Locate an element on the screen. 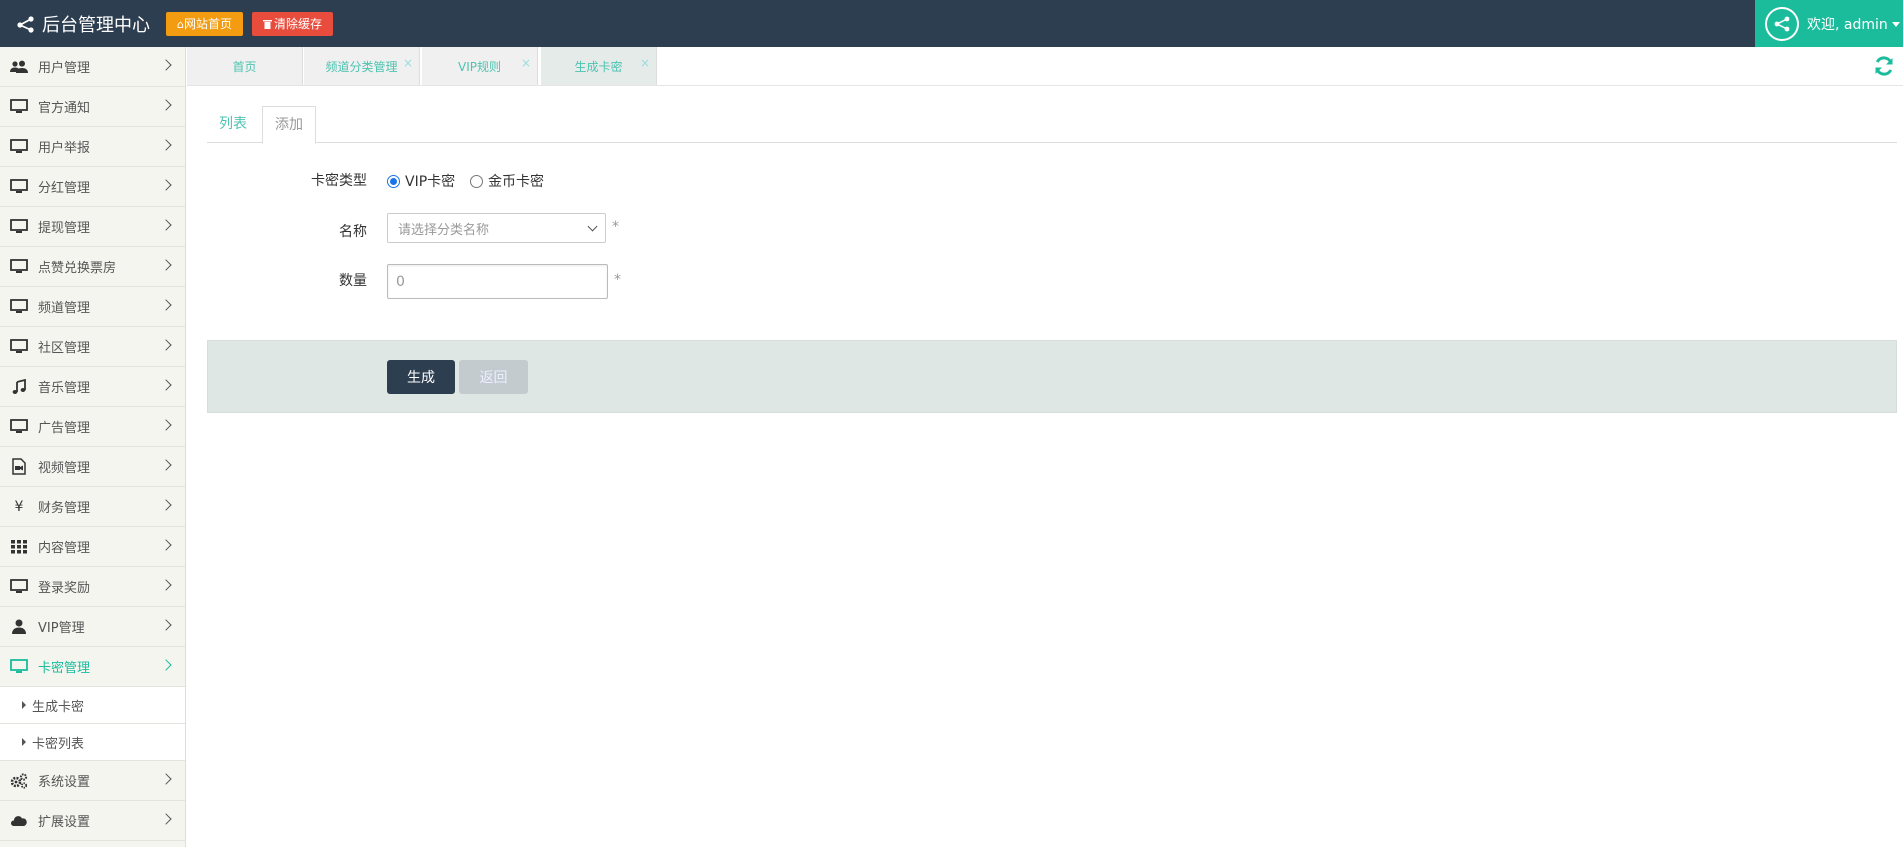  radio-checked-icon is located at coordinates (393, 181).